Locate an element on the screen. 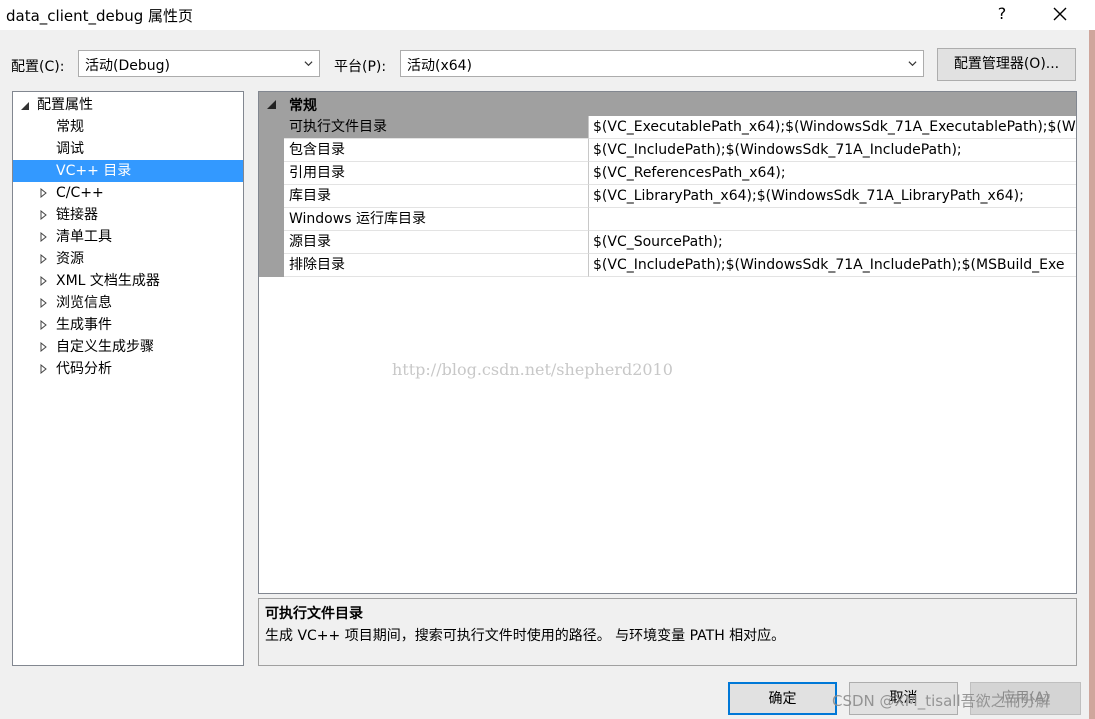 Image resolution: width=1095 pixels, height=719 pixels. grid-gutter is located at coordinates (271, 196).